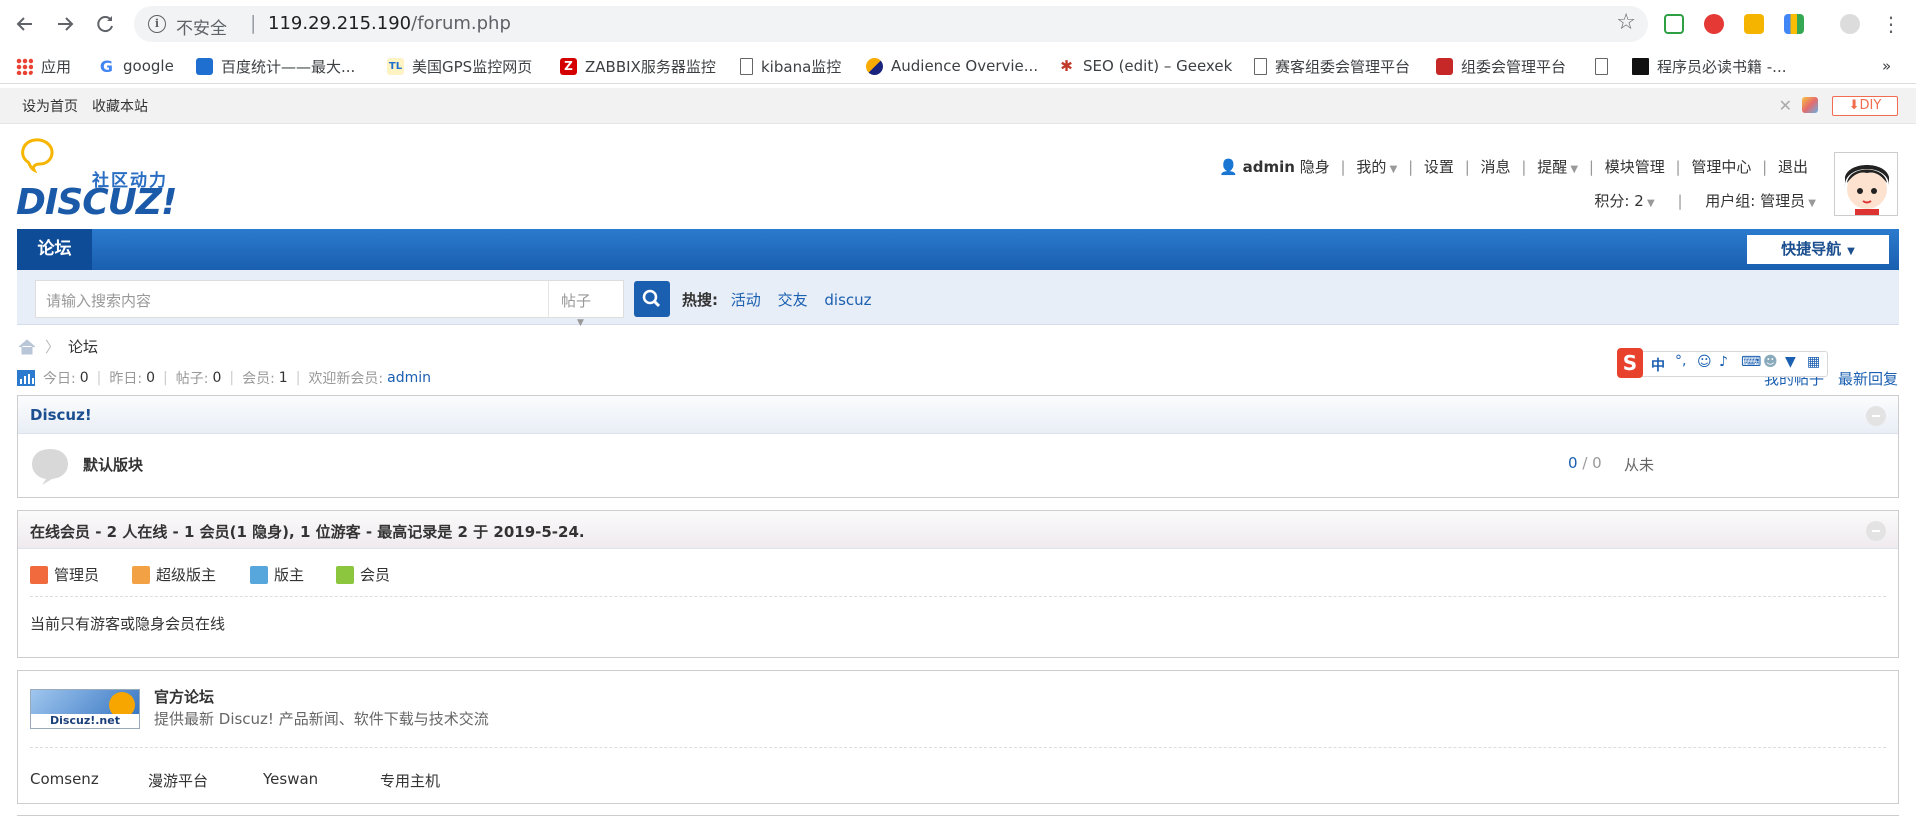  I want to click on bookmark-star-icon: ☆, so click(1626, 22).